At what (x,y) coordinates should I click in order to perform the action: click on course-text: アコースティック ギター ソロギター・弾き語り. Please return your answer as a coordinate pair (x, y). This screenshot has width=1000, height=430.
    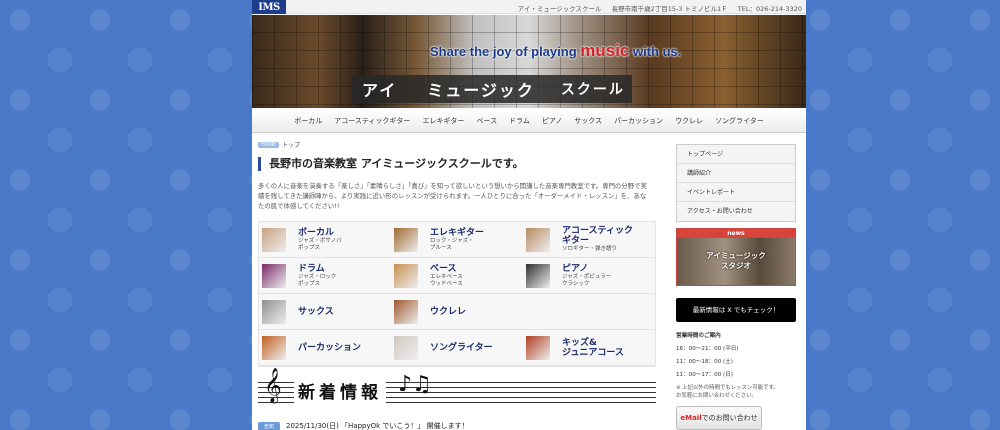
    Looking at the image, I should click on (597, 239).